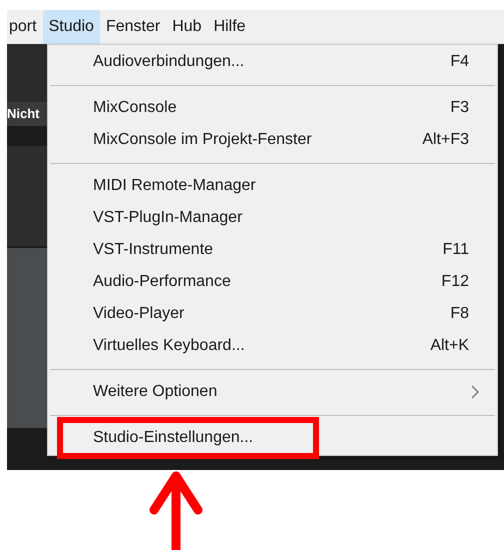 The width and height of the screenshot is (504, 550). I want to click on menu-item: Virtuelles Keyboard... Alt+K, so click(272, 346).